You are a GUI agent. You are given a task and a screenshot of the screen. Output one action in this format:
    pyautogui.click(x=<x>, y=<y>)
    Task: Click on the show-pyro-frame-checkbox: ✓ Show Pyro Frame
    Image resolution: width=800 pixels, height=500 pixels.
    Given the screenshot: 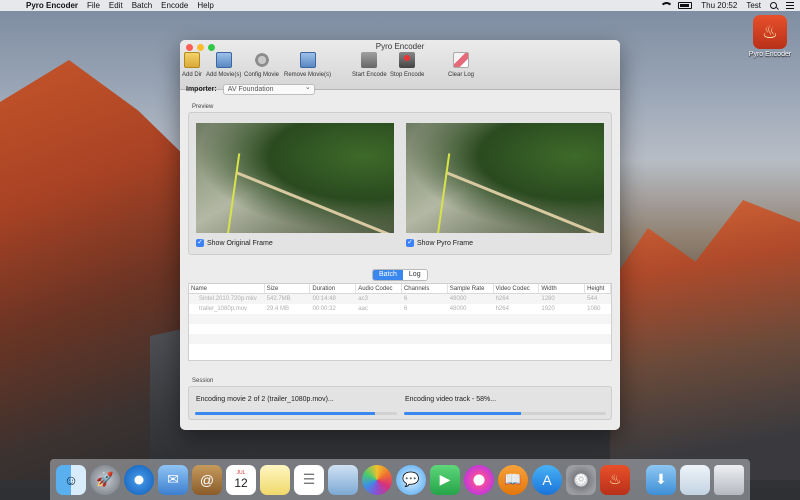 What is the action you would take?
    pyautogui.click(x=439, y=243)
    